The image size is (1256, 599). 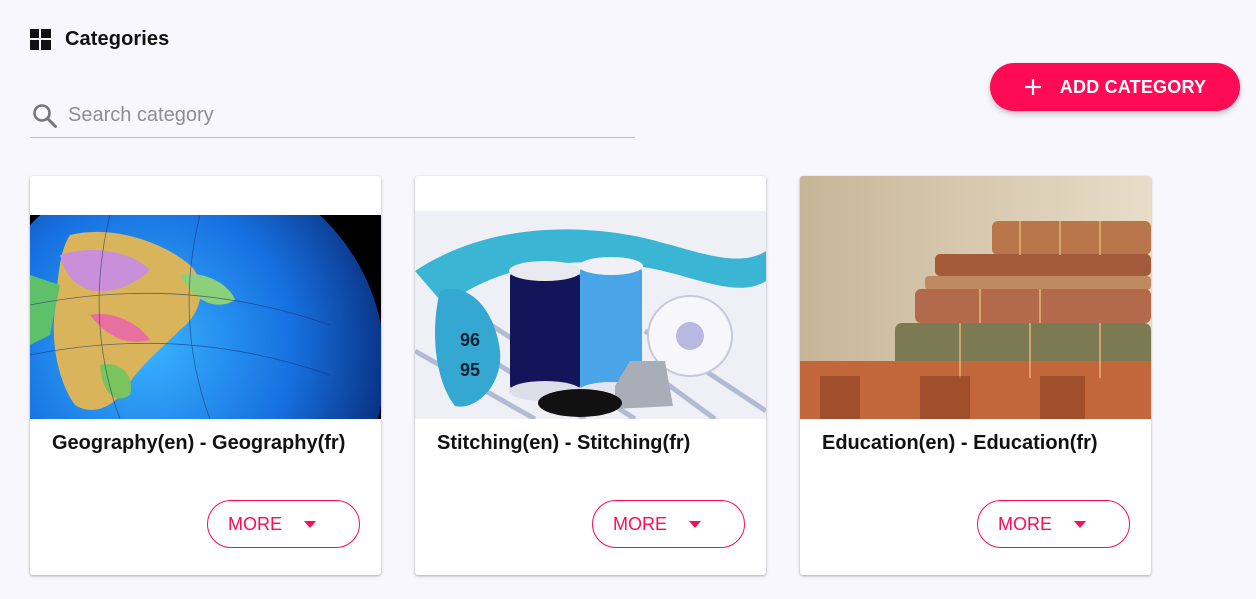 What do you see at coordinates (199, 443) in the screenshot?
I see `card-title: Geography(en) - Geography(fr)` at bounding box center [199, 443].